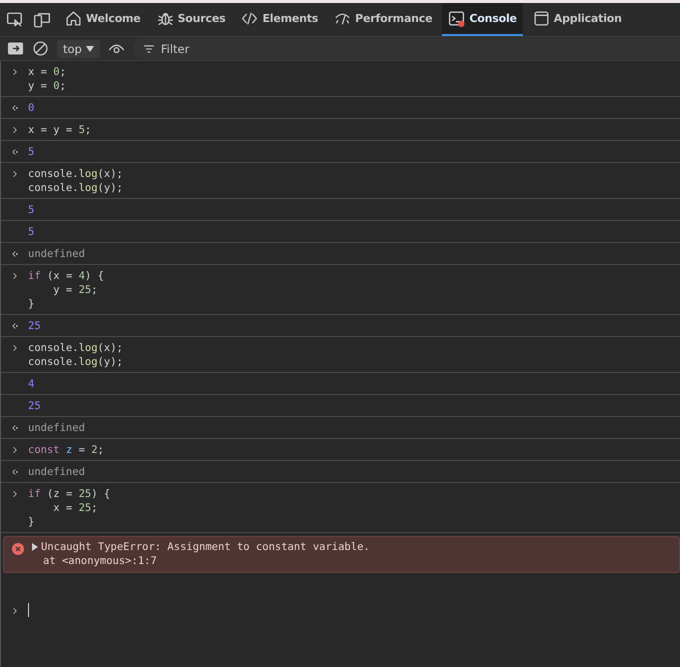 The image size is (680, 667). I want to click on error-icon, so click(18, 549).